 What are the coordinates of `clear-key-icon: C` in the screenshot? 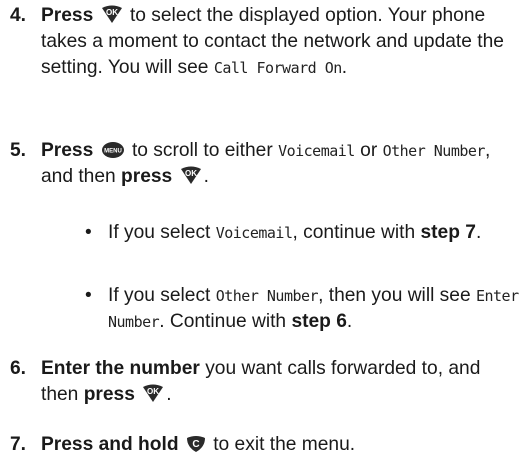 It's located at (196, 444).